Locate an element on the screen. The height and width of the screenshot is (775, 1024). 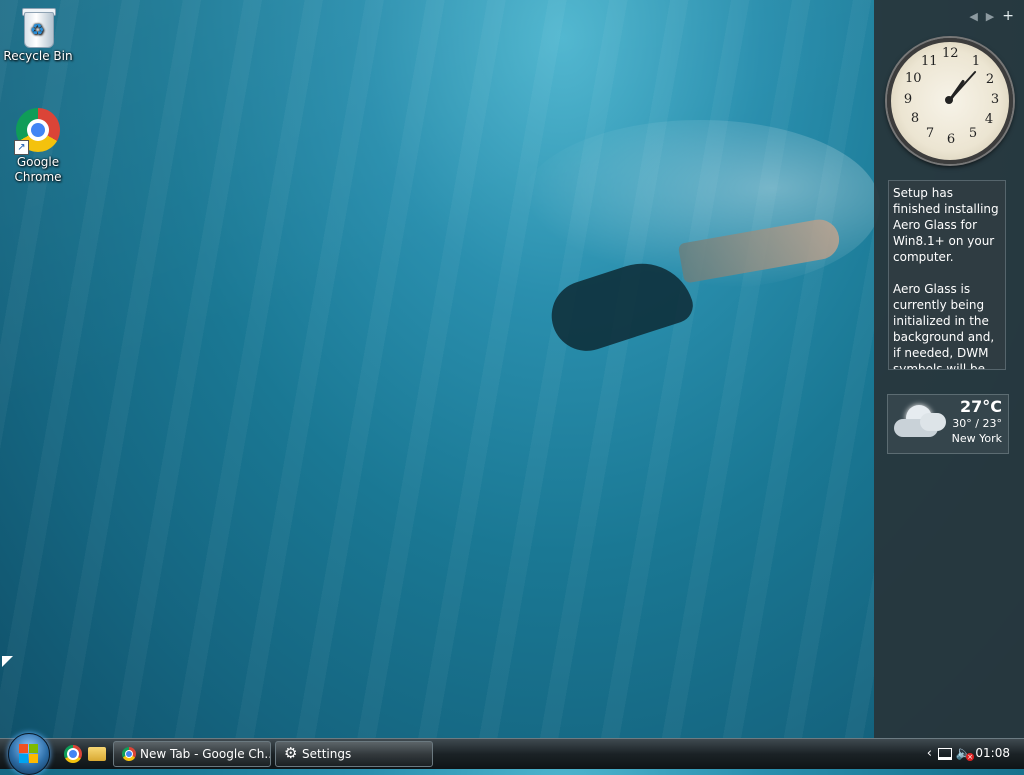
clock-number: 5 is located at coordinates (973, 133).